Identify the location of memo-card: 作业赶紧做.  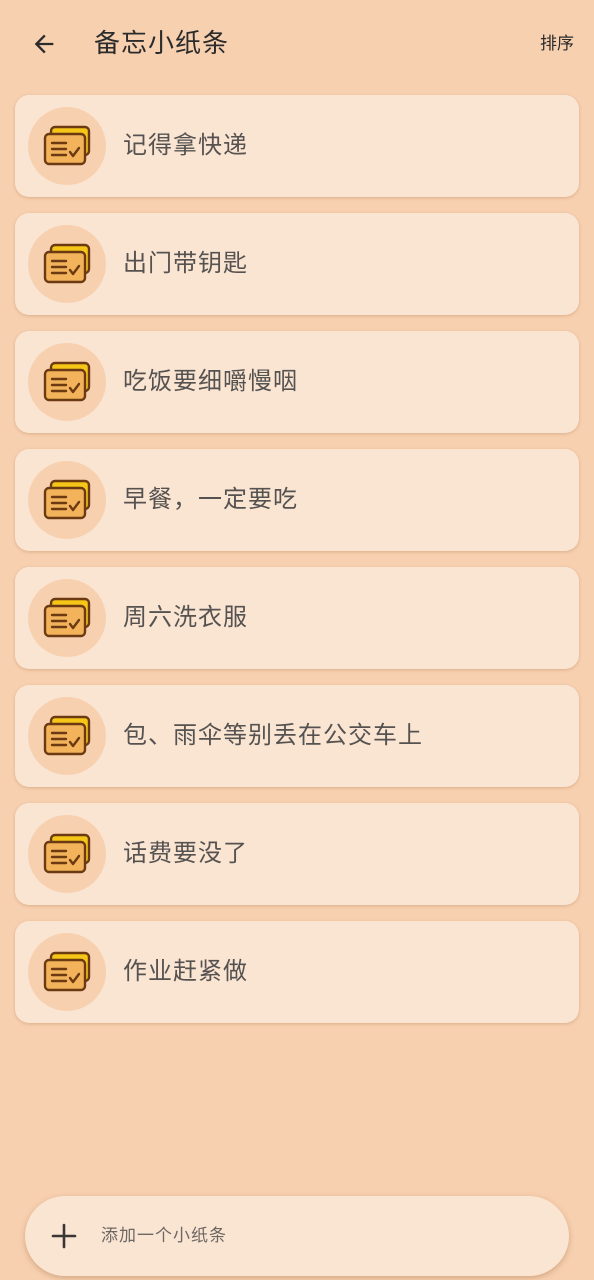
(297, 972).